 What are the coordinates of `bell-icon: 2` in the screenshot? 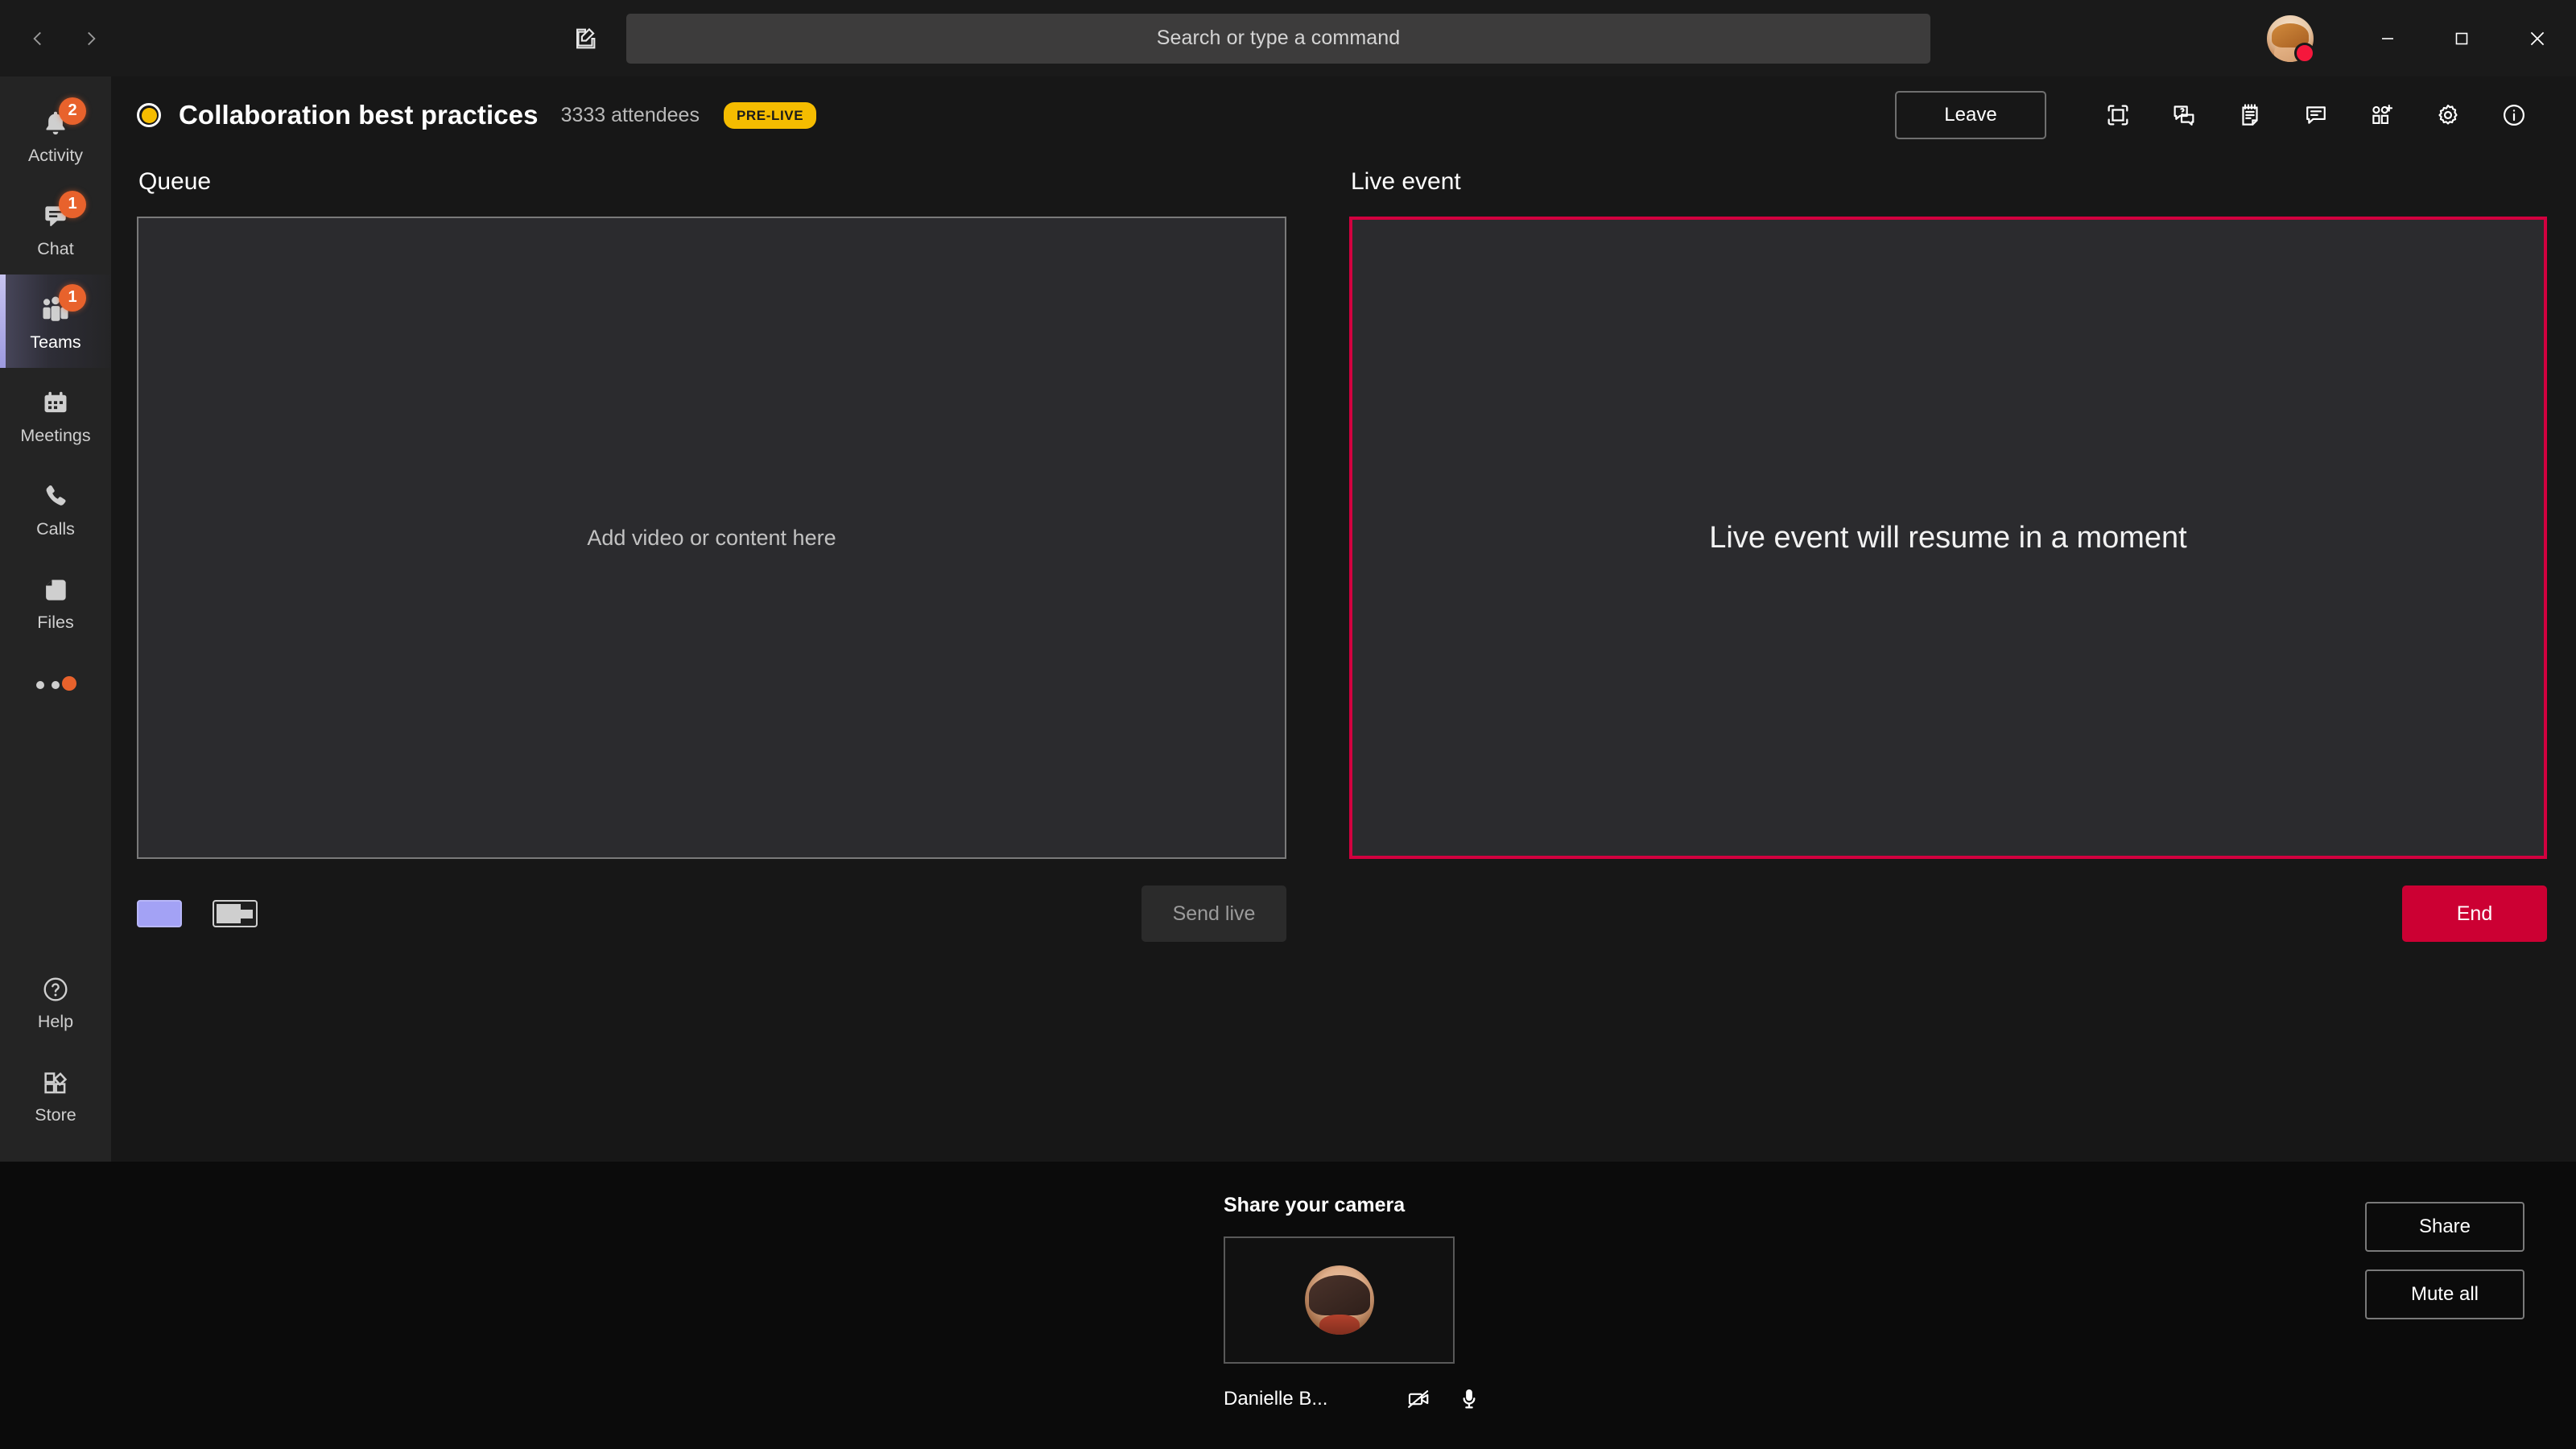 It's located at (60, 119).